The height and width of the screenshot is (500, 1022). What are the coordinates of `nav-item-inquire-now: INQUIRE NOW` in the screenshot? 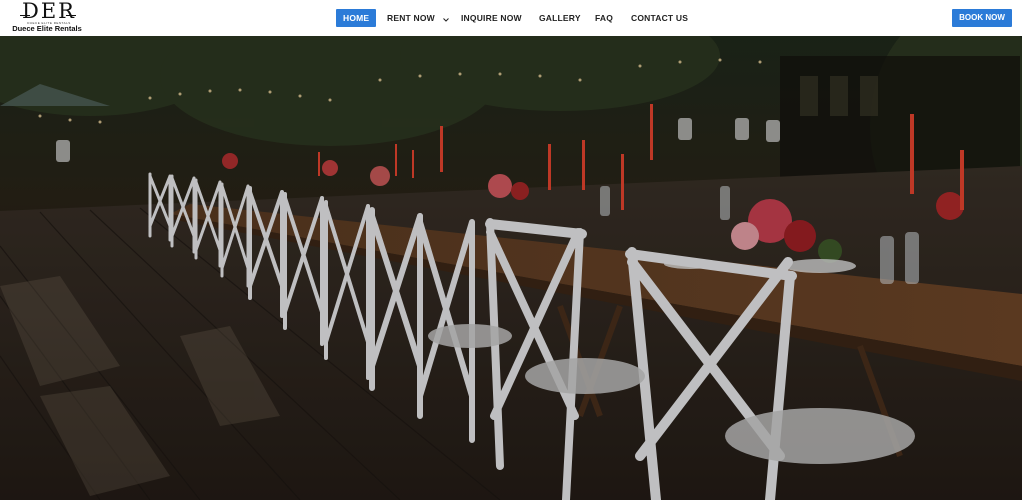 It's located at (491, 18).